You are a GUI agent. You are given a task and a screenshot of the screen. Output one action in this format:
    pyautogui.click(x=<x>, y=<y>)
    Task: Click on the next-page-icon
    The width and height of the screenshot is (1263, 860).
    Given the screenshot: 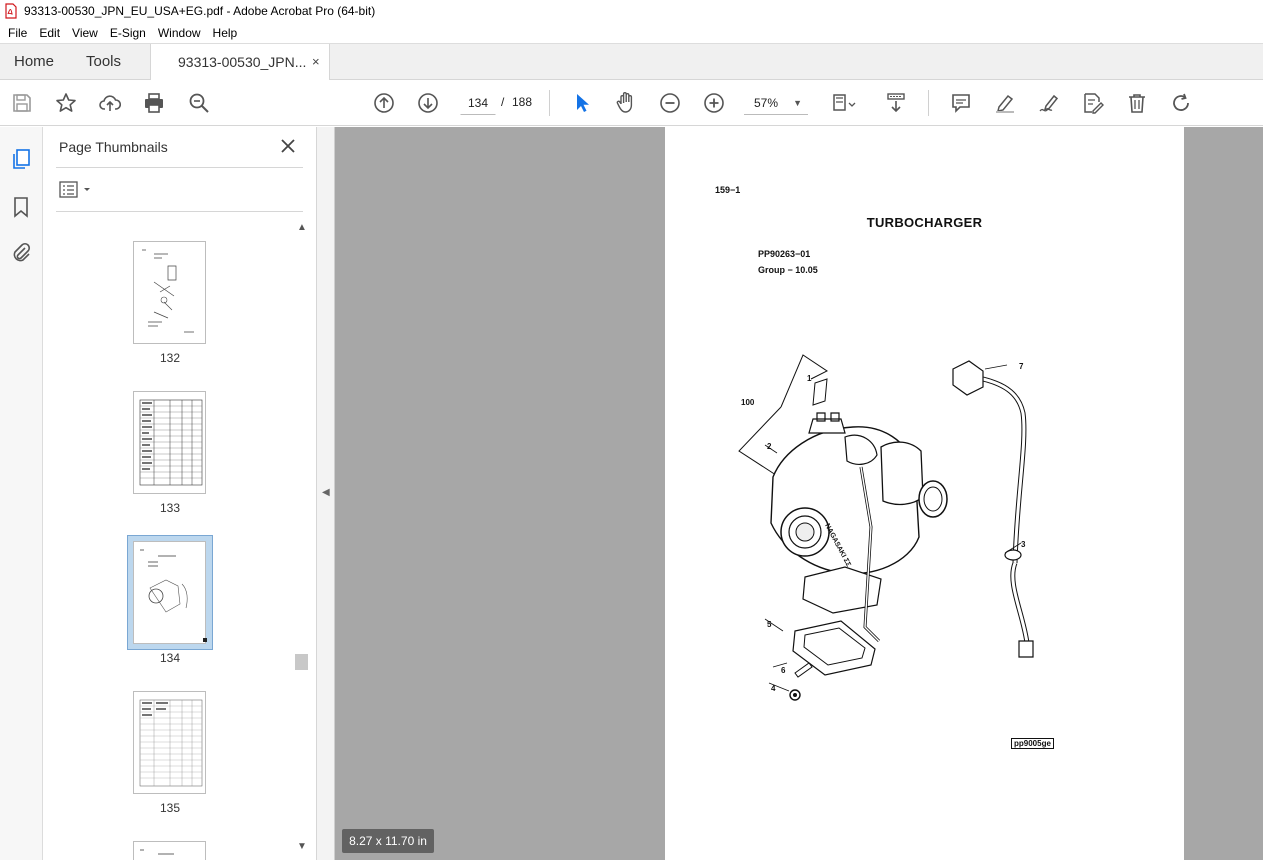 What is the action you would take?
    pyautogui.click(x=428, y=103)
    